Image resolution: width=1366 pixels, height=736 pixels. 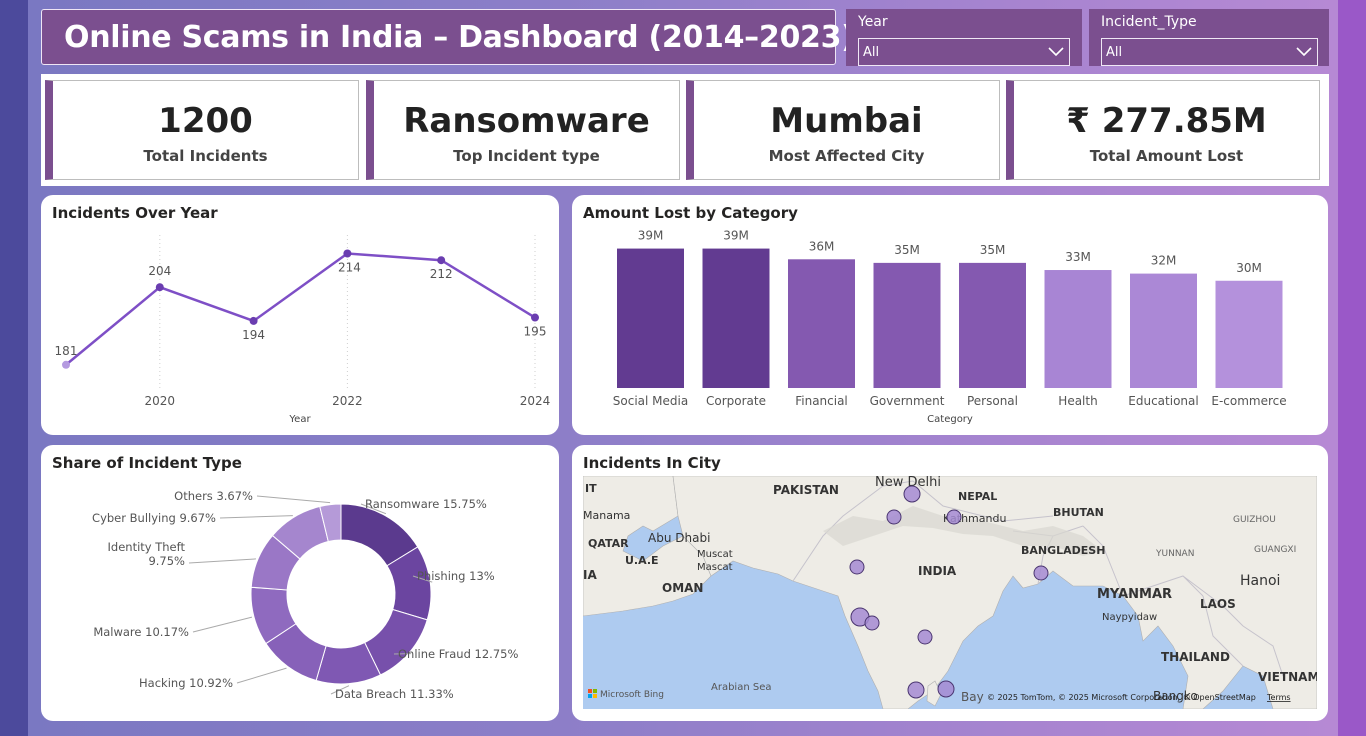 What do you see at coordinates (159, 271) in the screenshot?
I see `data-label: 204` at bounding box center [159, 271].